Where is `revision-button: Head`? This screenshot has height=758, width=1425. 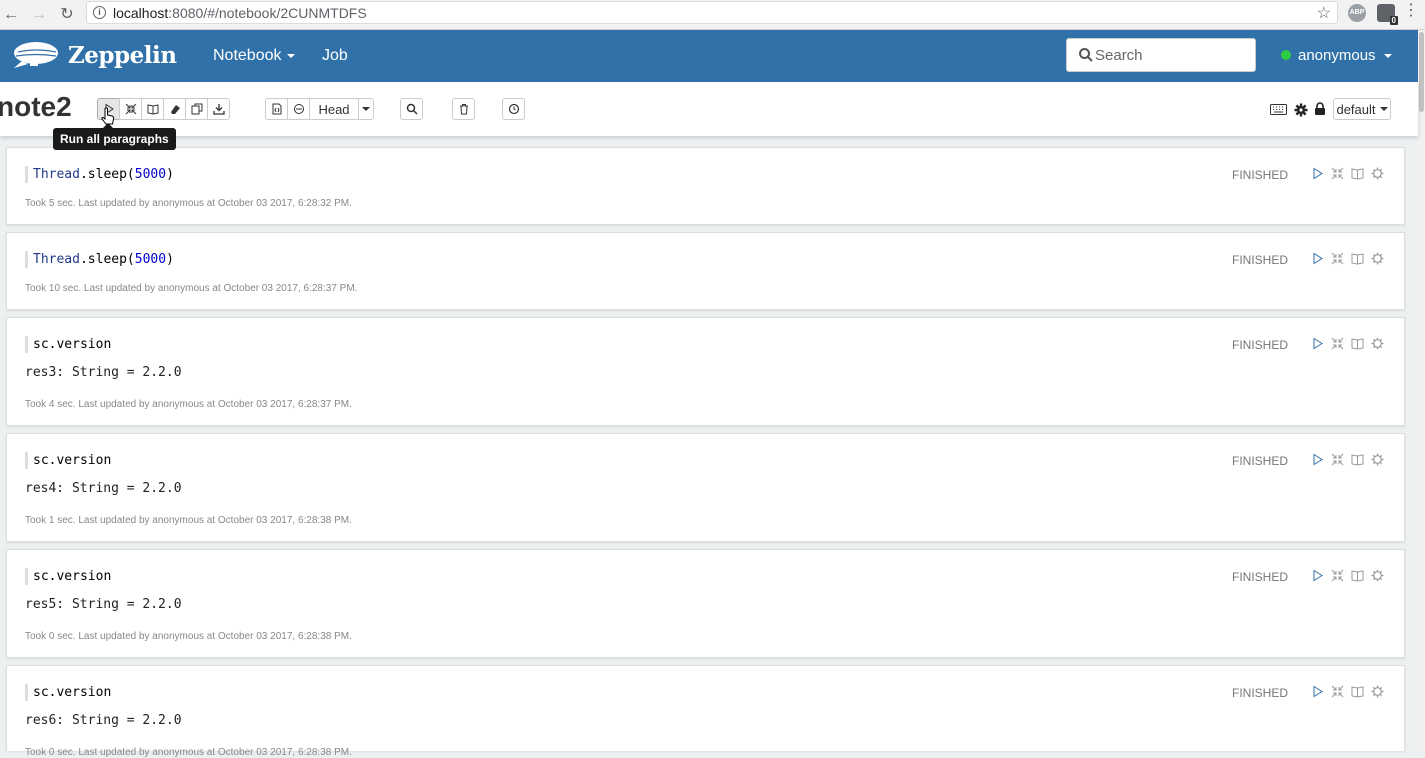
revision-button: Head is located at coordinates (334, 109).